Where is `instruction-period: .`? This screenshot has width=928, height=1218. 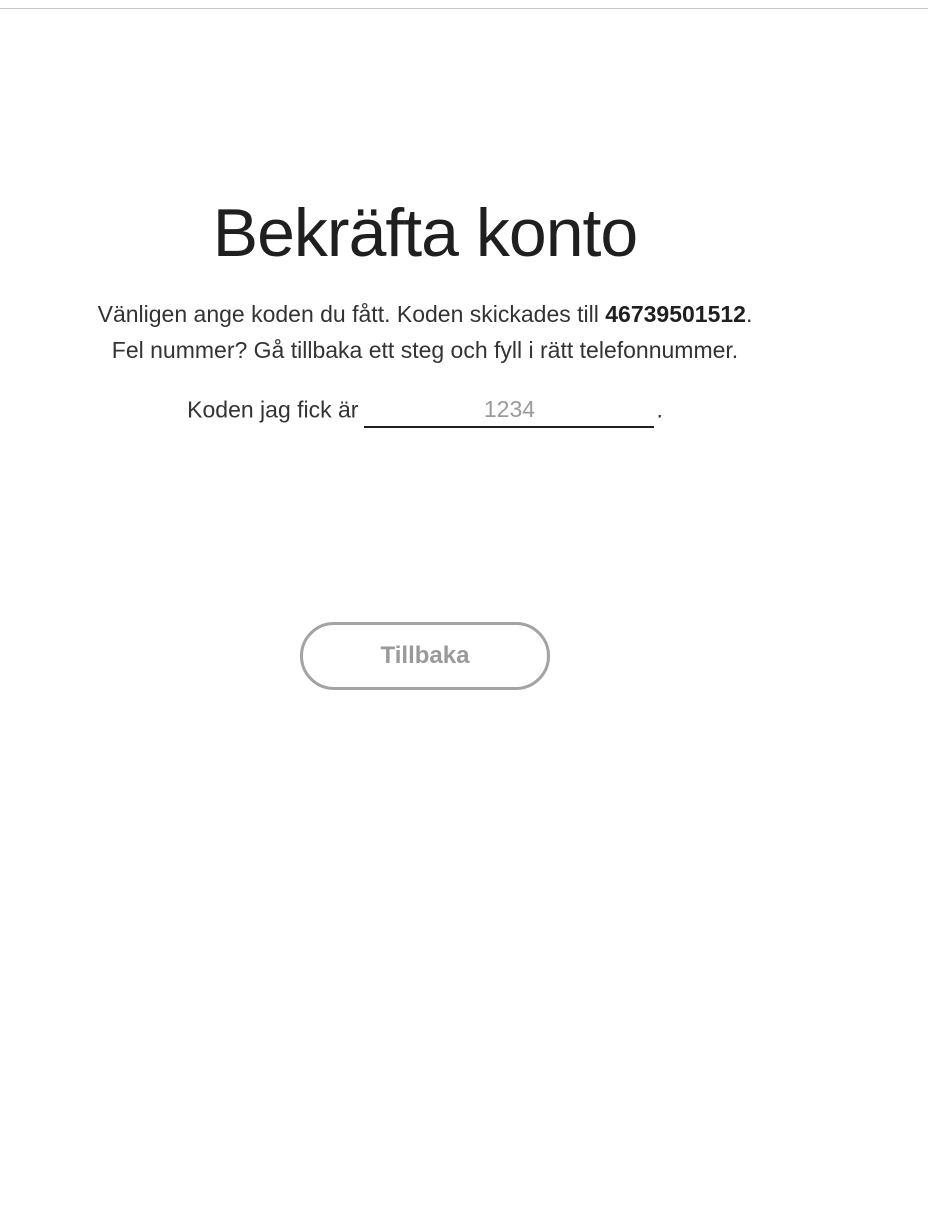 instruction-period: . is located at coordinates (749, 314).